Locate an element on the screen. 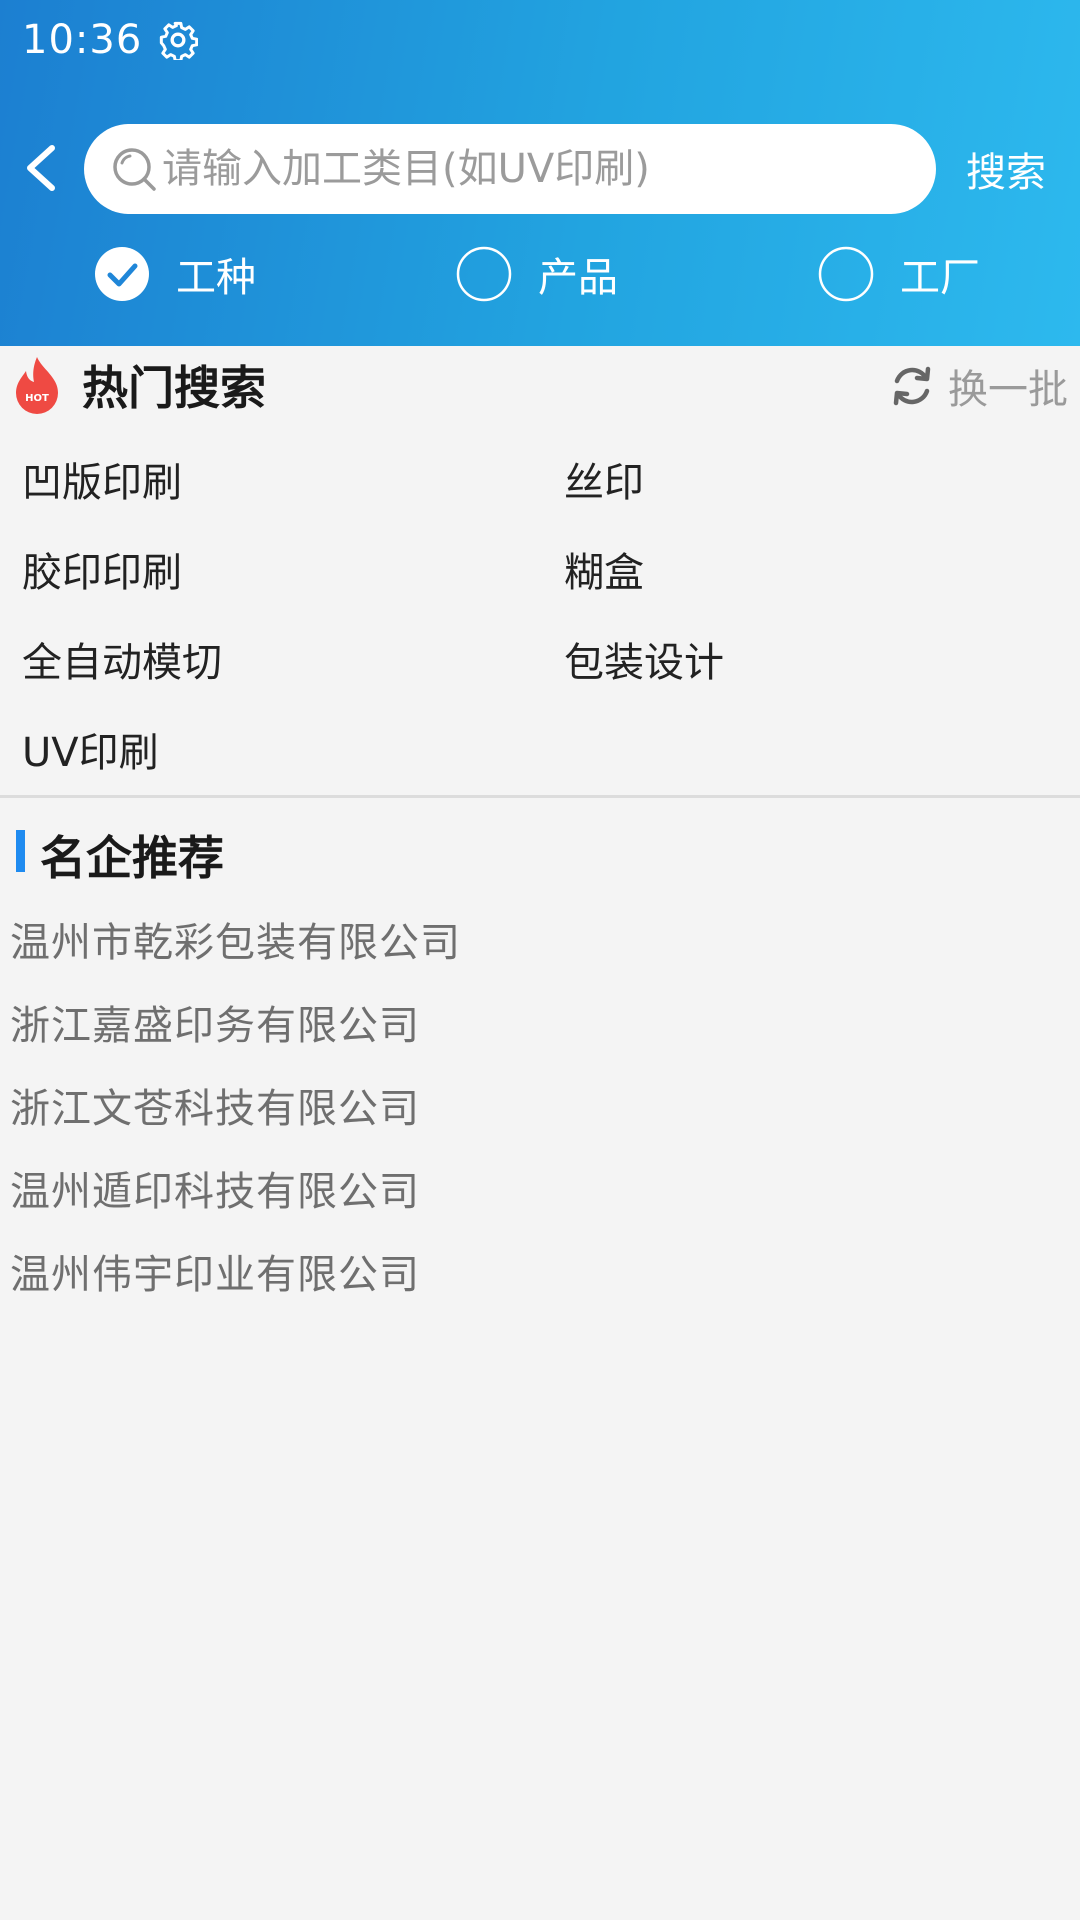 The height and width of the screenshot is (1920, 1080). search-input is located at coordinates (532, 169).